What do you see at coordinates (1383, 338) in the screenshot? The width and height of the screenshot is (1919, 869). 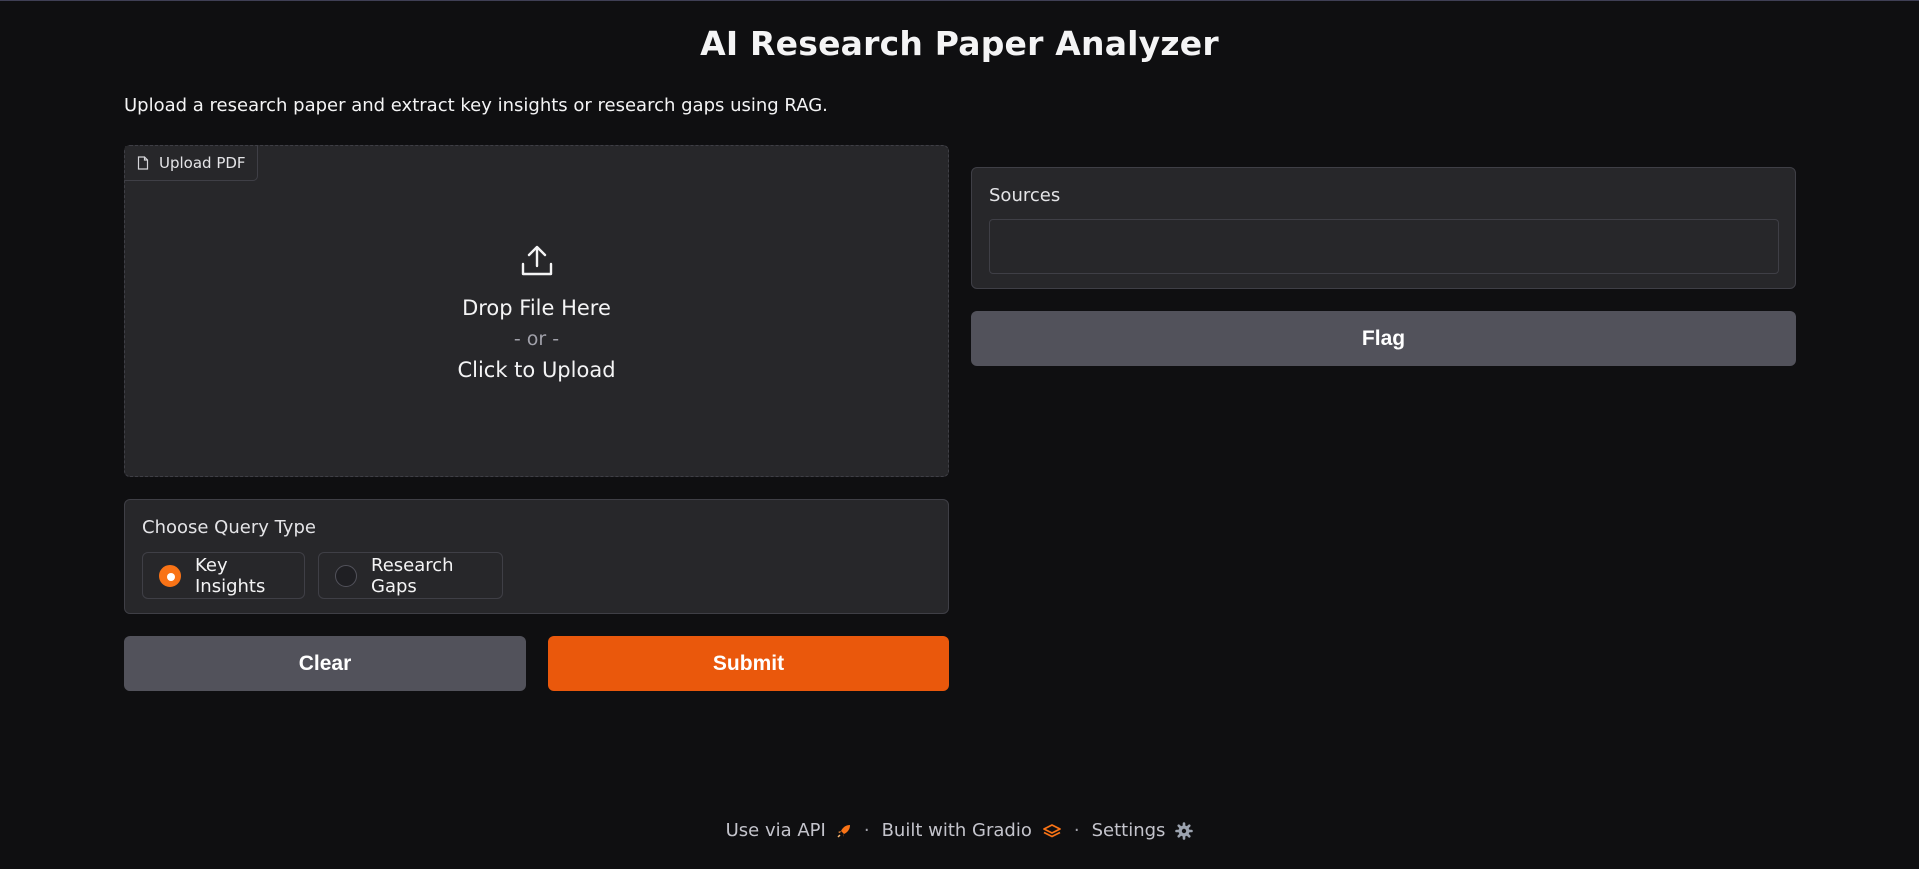 I see `flag-button: Flag` at bounding box center [1383, 338].